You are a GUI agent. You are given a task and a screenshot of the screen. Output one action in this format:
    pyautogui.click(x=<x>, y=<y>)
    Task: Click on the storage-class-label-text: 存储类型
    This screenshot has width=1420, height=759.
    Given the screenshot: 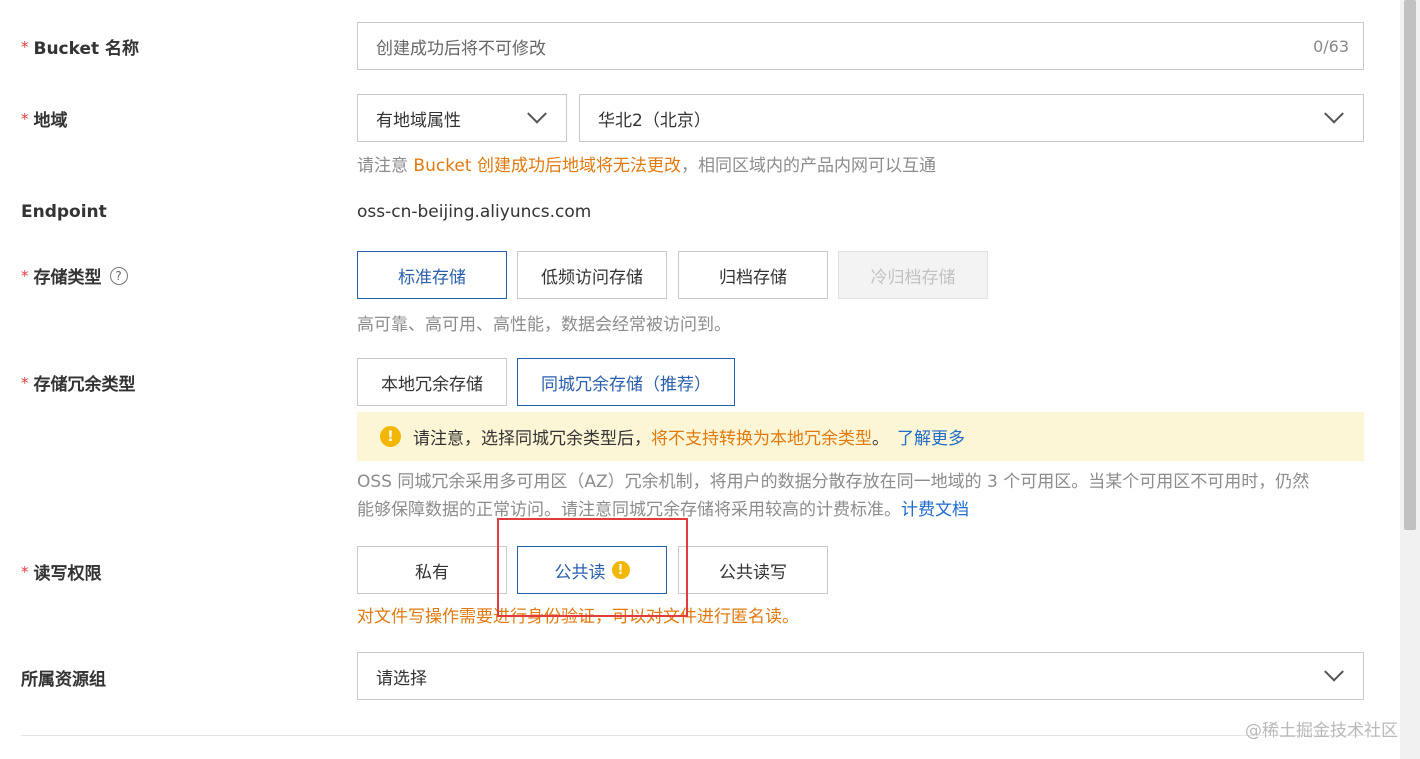 What is the action you would take?
    pyautogui.click(x=67, y=278)
    